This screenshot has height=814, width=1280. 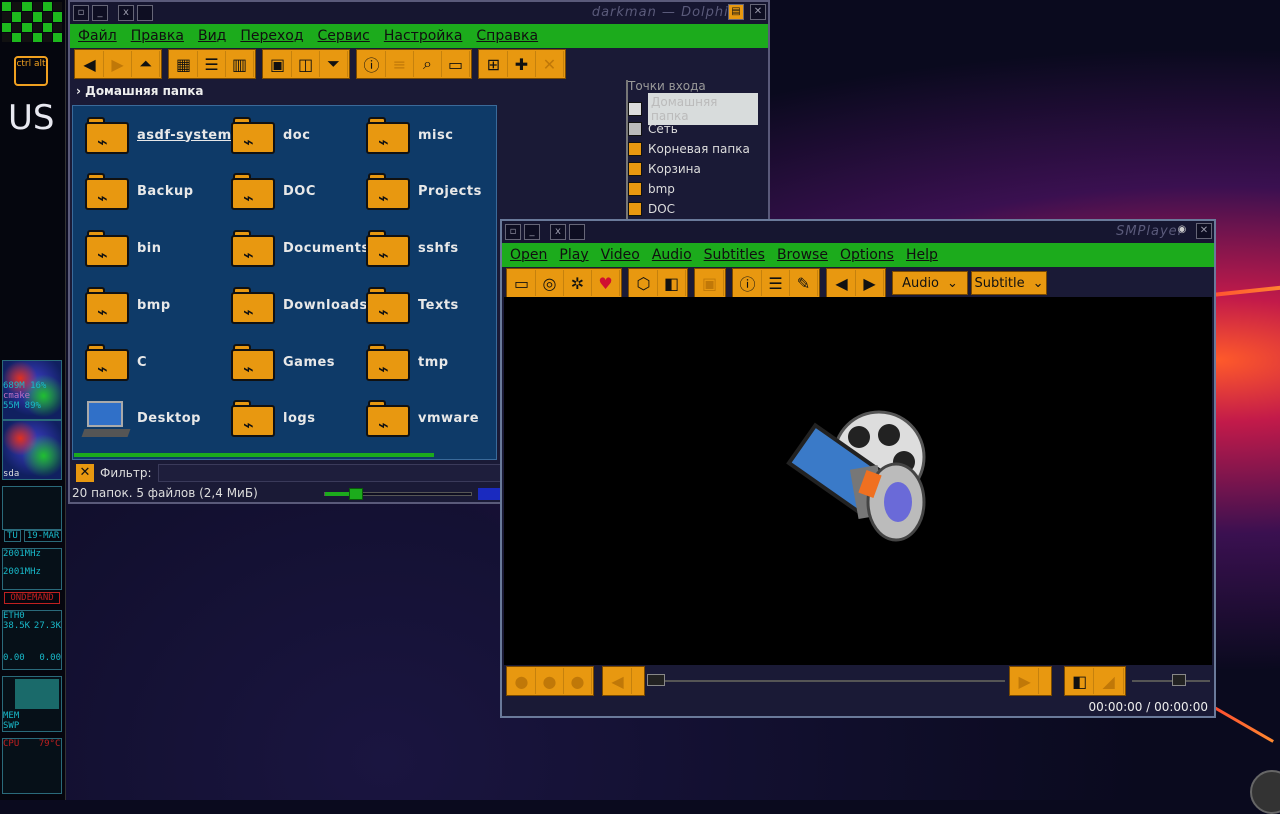 What do you see at coordinates (1080, 681) in the screenshot?
I see `compact-icon: ◧` at bounding box center [1080, 681].